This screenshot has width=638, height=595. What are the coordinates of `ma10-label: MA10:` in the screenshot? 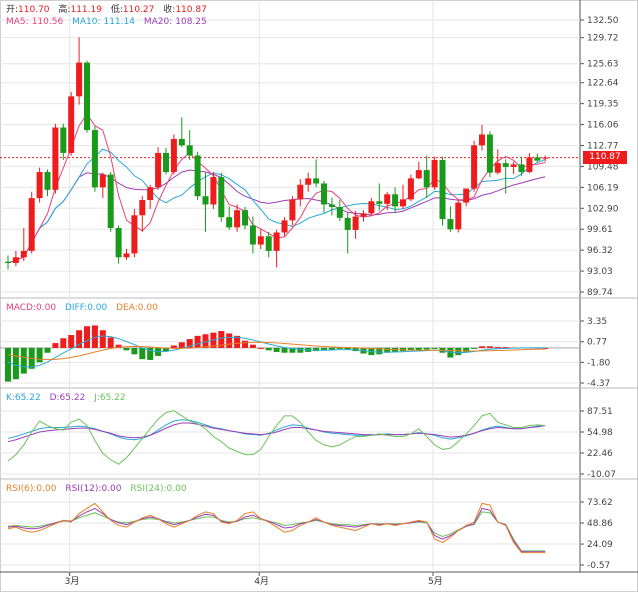 It's located at (86, 22).